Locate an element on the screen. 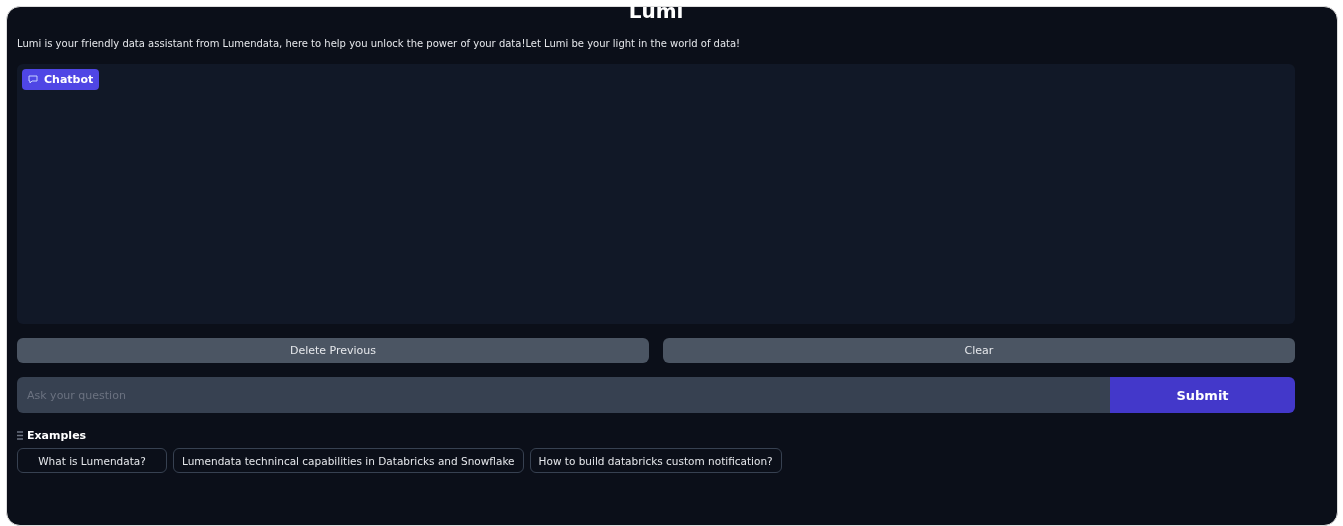 The height and width of the screenshot is (526, 1343). app-title: Lumi is located at coordinates (656, 11).